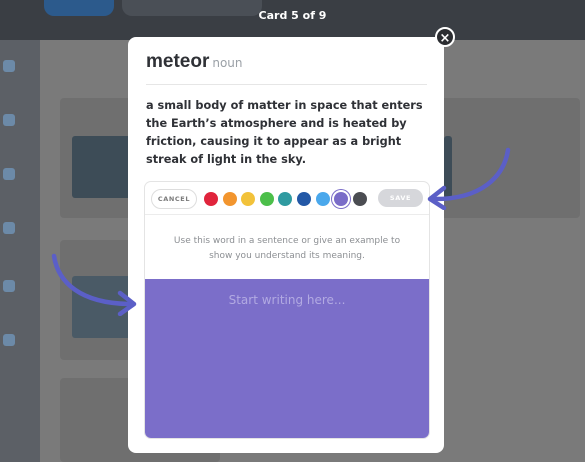  What do you see at coordinates (400, 198) in the screenshot?
I see `save-button: SAVE` at bounding box center [400, 198].